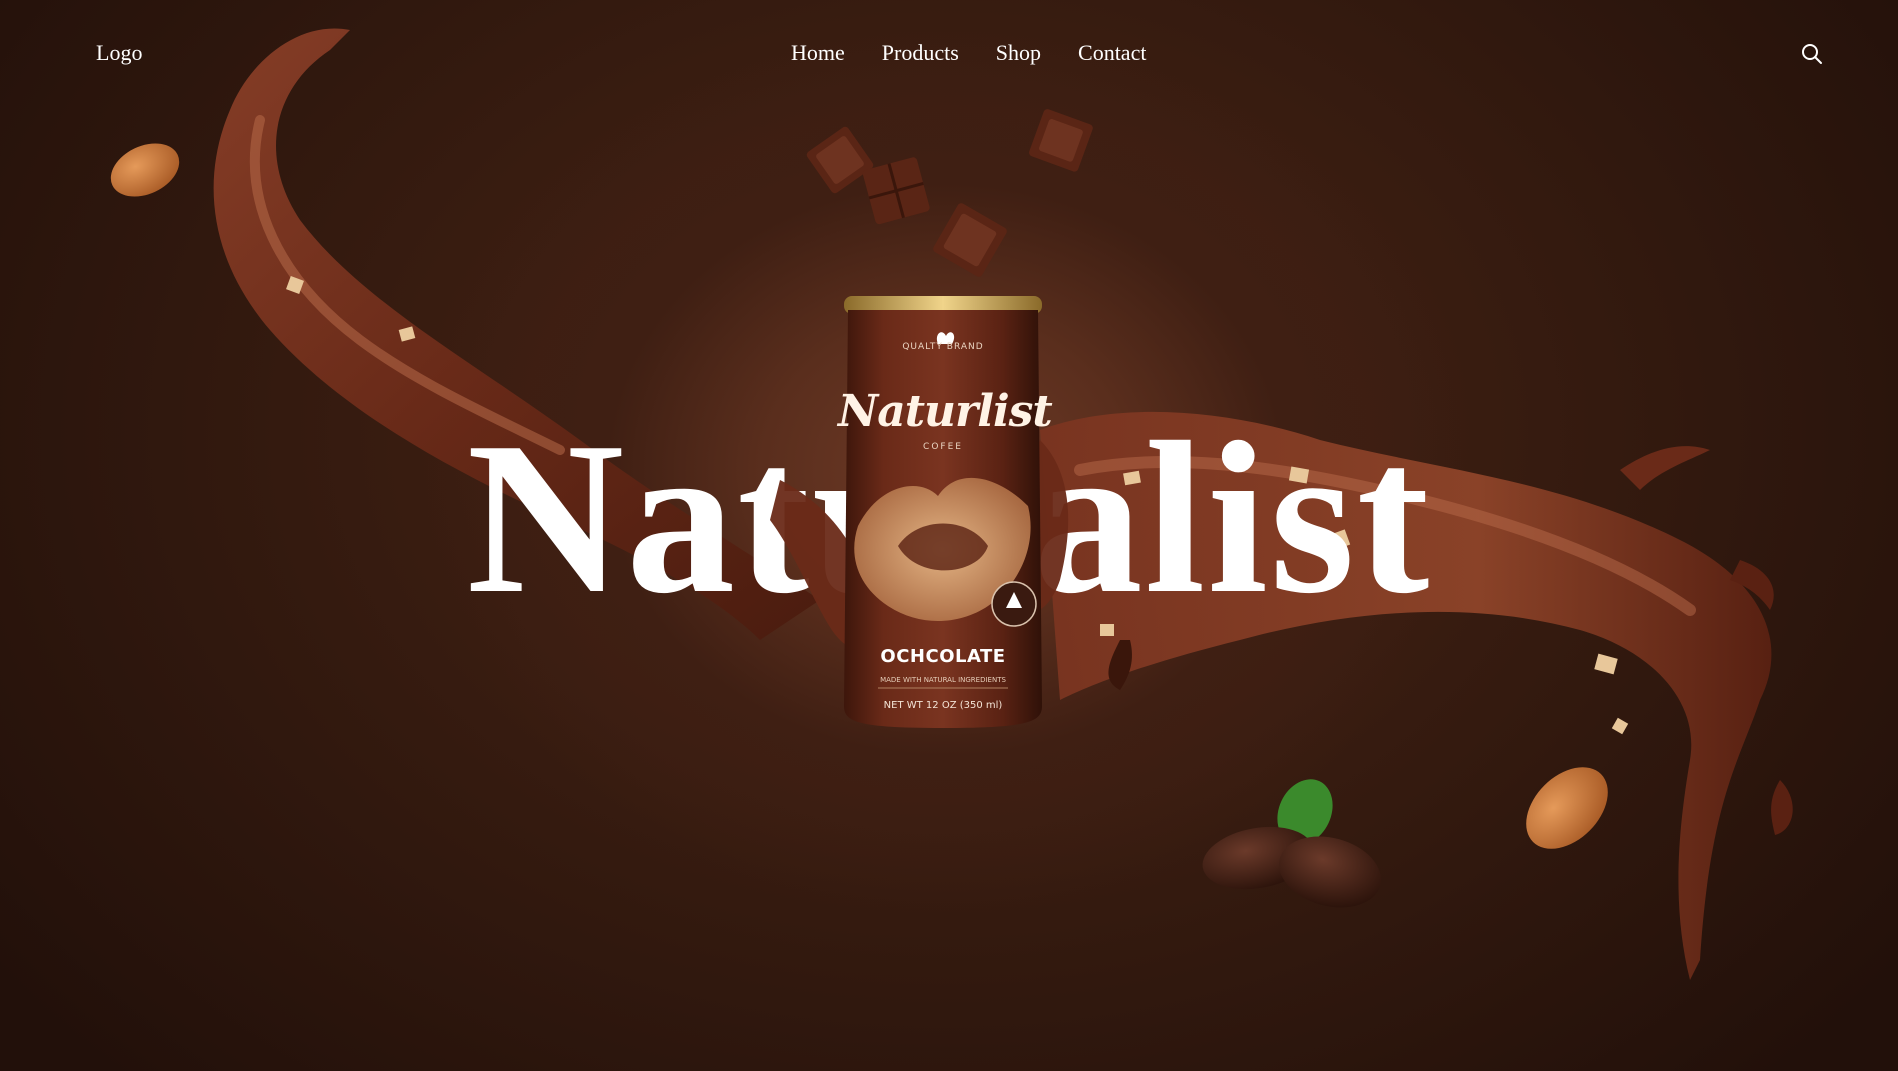  I want to click on can-net-weight: NET WT 12 OZ (350 ml), so click(943, 705).